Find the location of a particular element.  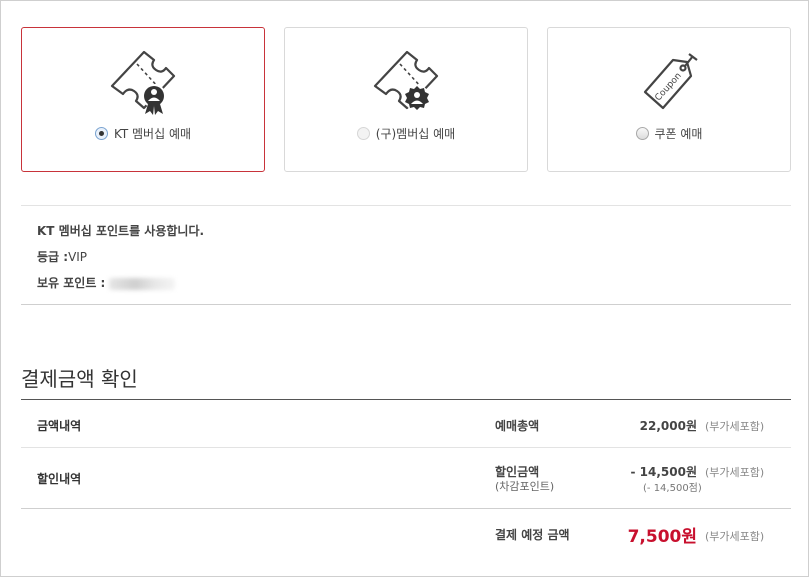

option-coupon: Coupon 쿠폰 예매 is located at coordinates (669, 99).